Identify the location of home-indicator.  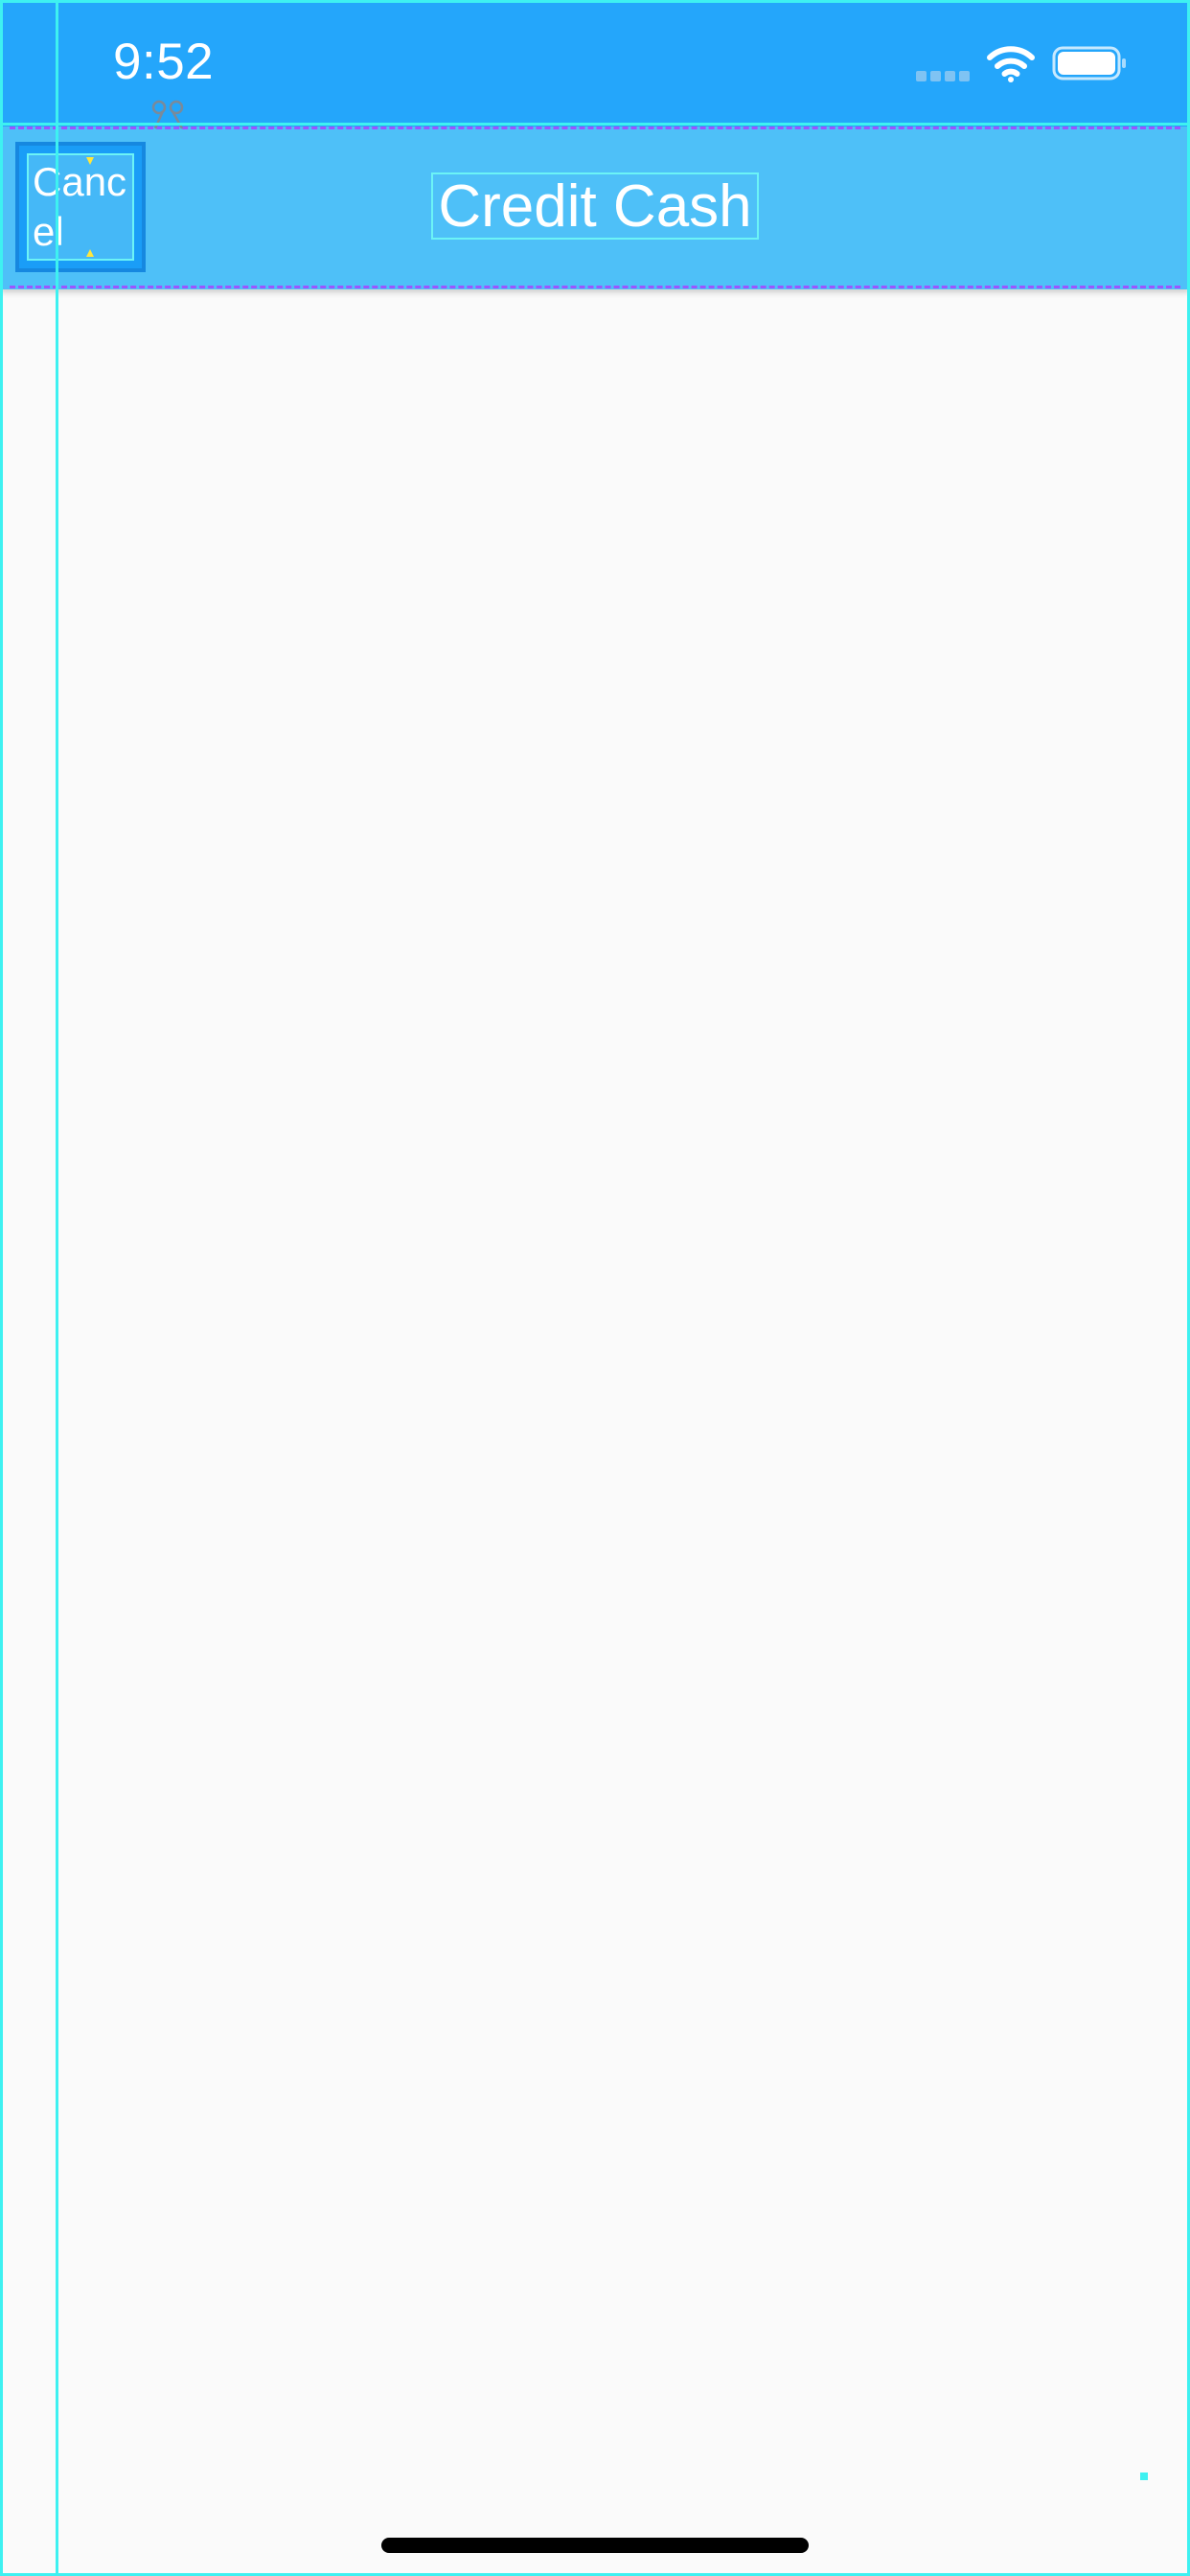
(595, 2545).